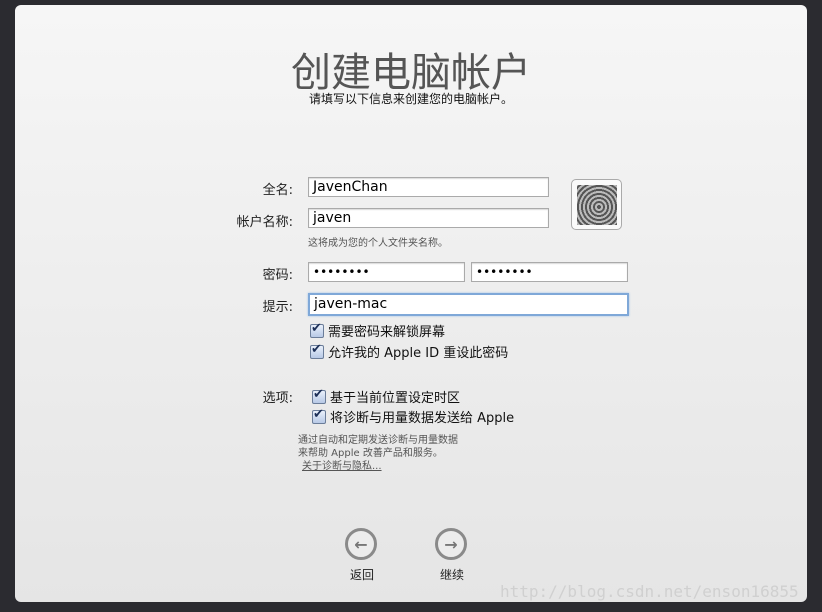 This screenshot has height=612, width=822. Describe the element at coordinates (277, 275) in the screenshot. I see `password-label: 密码:` at that location.